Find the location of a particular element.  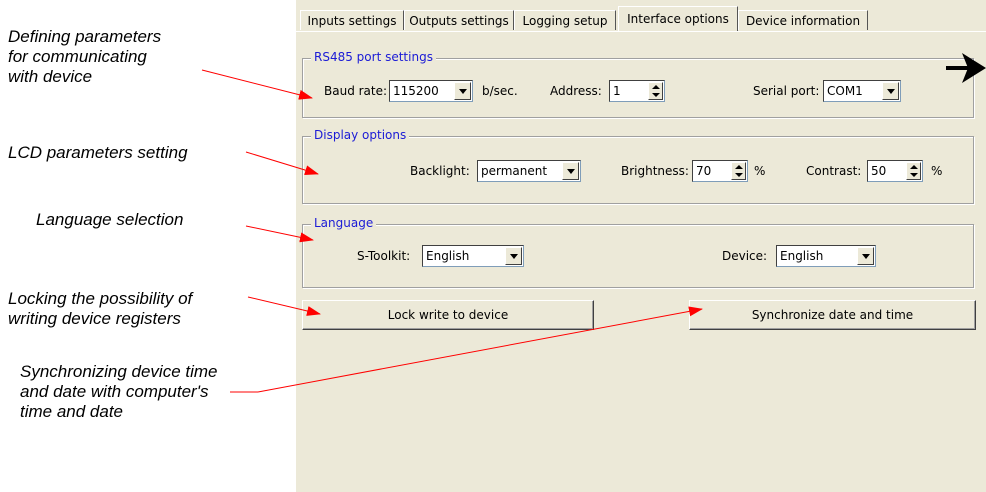

arrow-lcd is located at coordinates (282, 163).